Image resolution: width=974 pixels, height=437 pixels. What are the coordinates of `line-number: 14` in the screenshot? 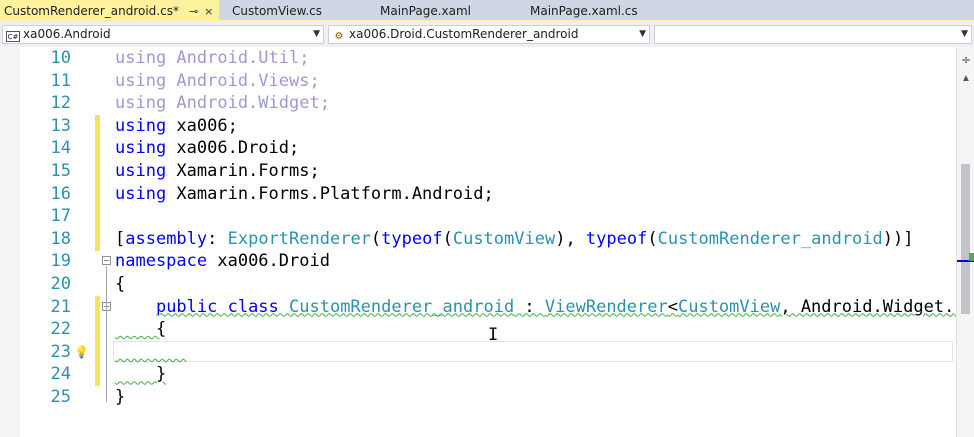 It's located at (60, 148).